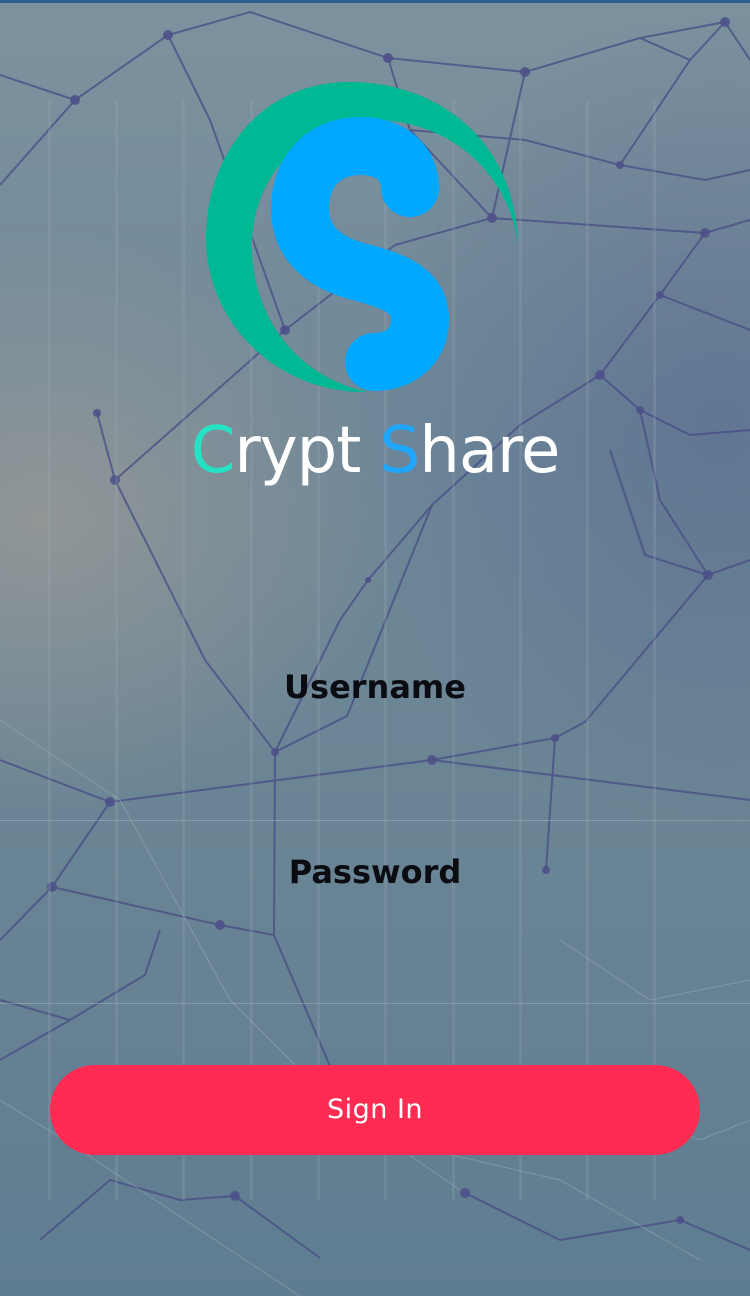 The height and width of the screenshot is (1296, 750). I want to click on brand-word-rest-1: rypt, so click(307, 451).